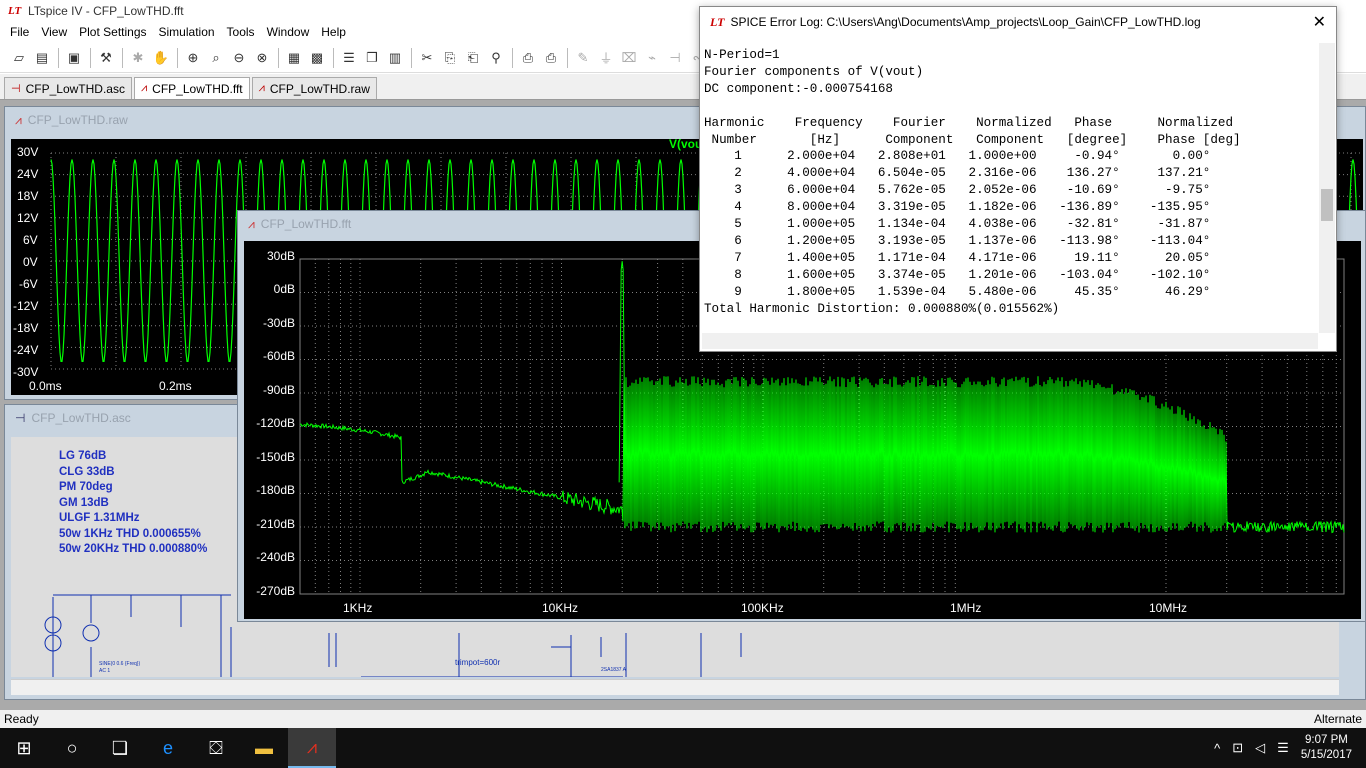 This screenshot has width=1366, height=768. What do you see at coordinates (112, 32) in the screenshot?
I see `menu-plot-settings: Plot Settings` at bounding box center [112, 32].